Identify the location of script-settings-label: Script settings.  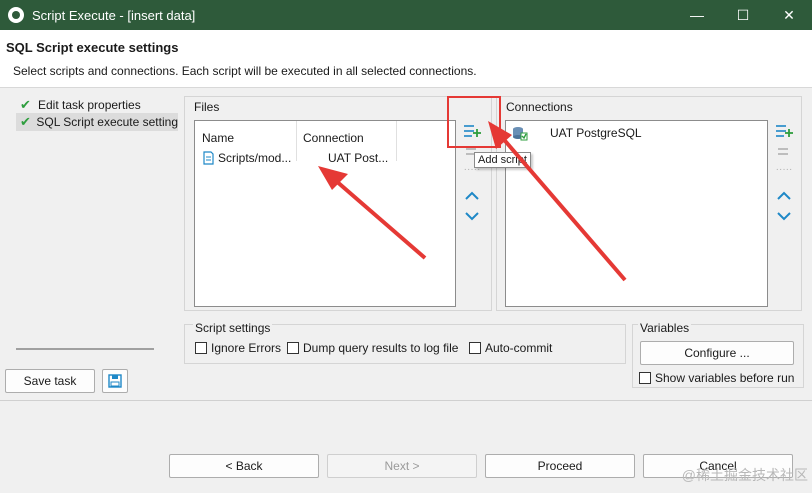
(233, 328).